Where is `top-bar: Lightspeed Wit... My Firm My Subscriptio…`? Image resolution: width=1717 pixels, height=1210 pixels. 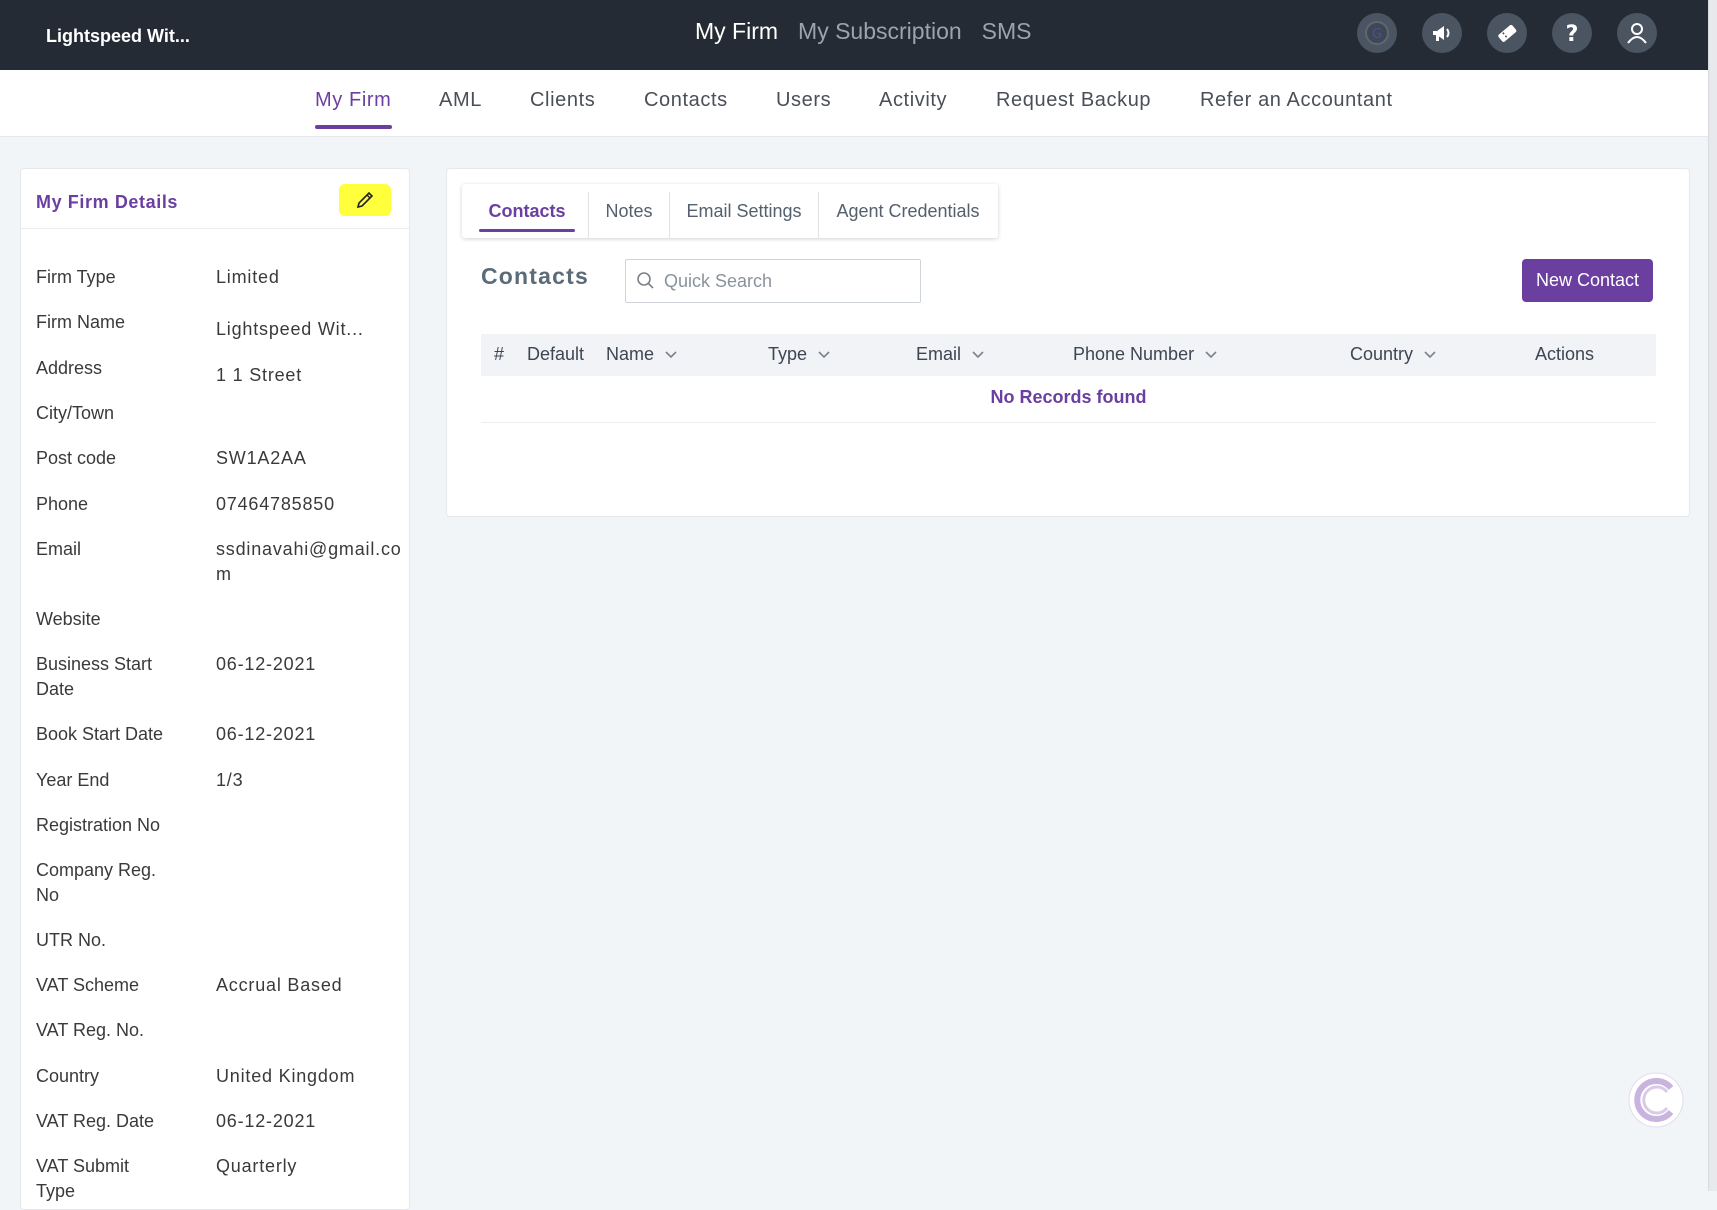
top-bar: Lightspeed Wit... My Firm My Subscriptio… is located at coordinates (854, 35).